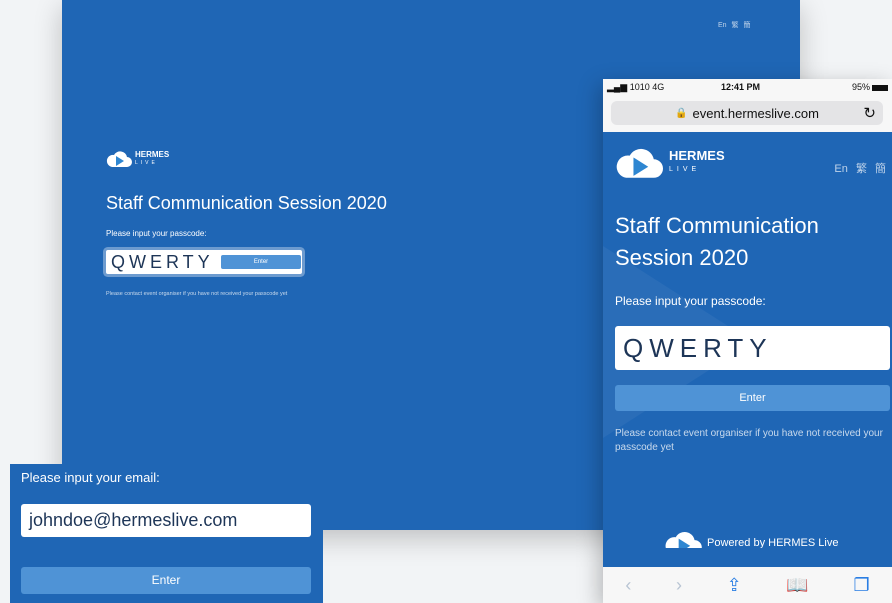  I want to click on browser-url-bar: 🔒 event.hermeslive.com ↻, so click(747, 113).